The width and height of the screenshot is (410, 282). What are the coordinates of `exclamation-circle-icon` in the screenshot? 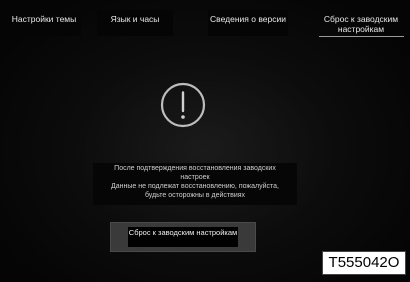 It's located at (183, 105).